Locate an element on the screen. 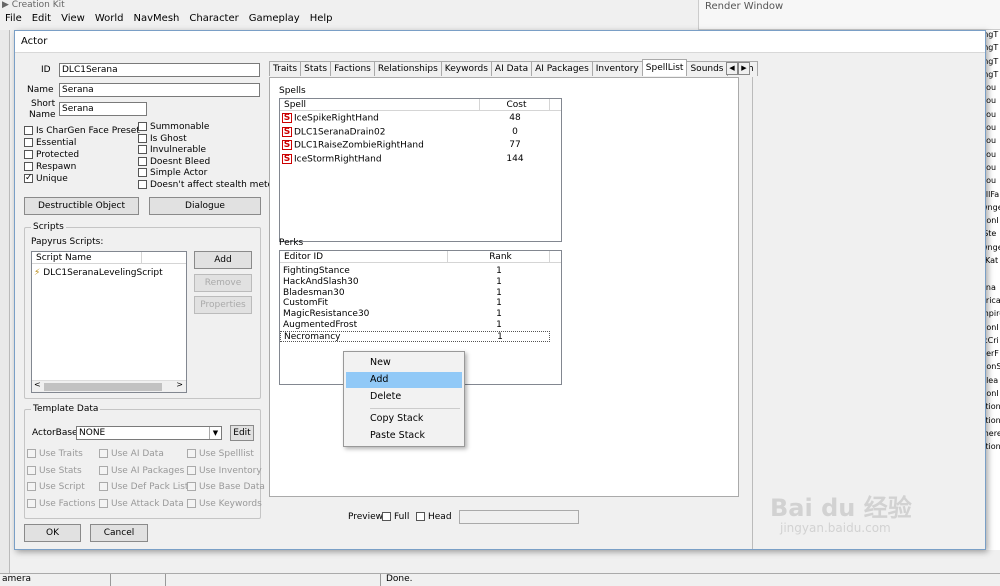 The width and height of the screenshot is (1000, 586). tab-relationships: Relationships is located at coordinates (407, 68).